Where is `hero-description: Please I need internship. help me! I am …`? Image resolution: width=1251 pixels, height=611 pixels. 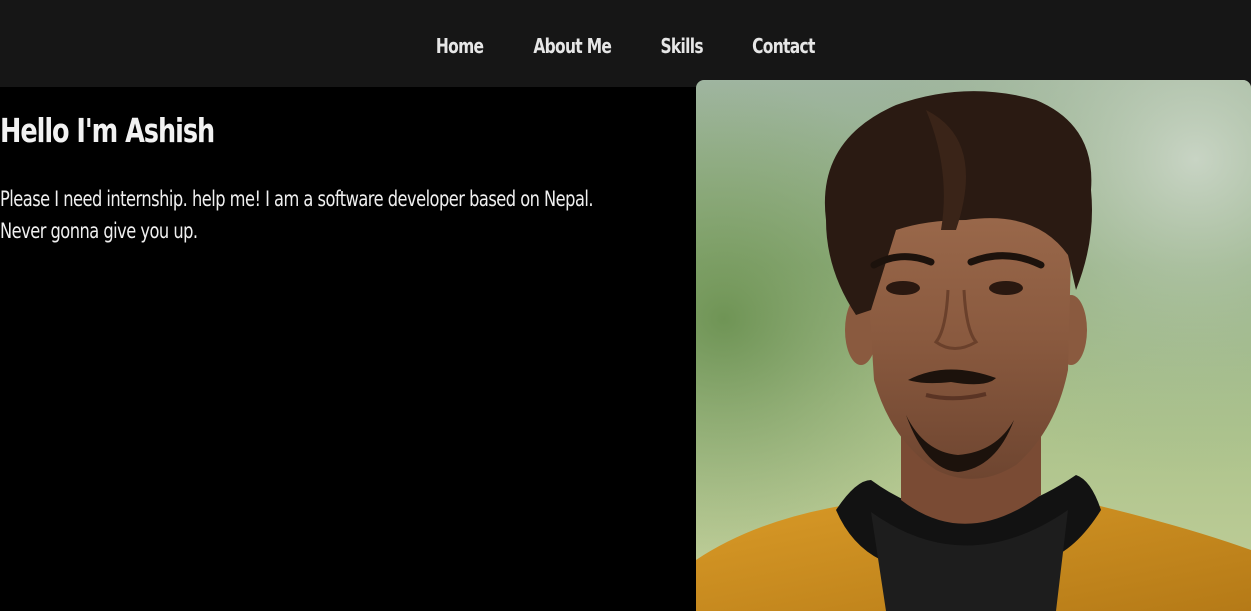 hero-description: Please I need internship. help me! I am … is located at coordinates (297, 215).